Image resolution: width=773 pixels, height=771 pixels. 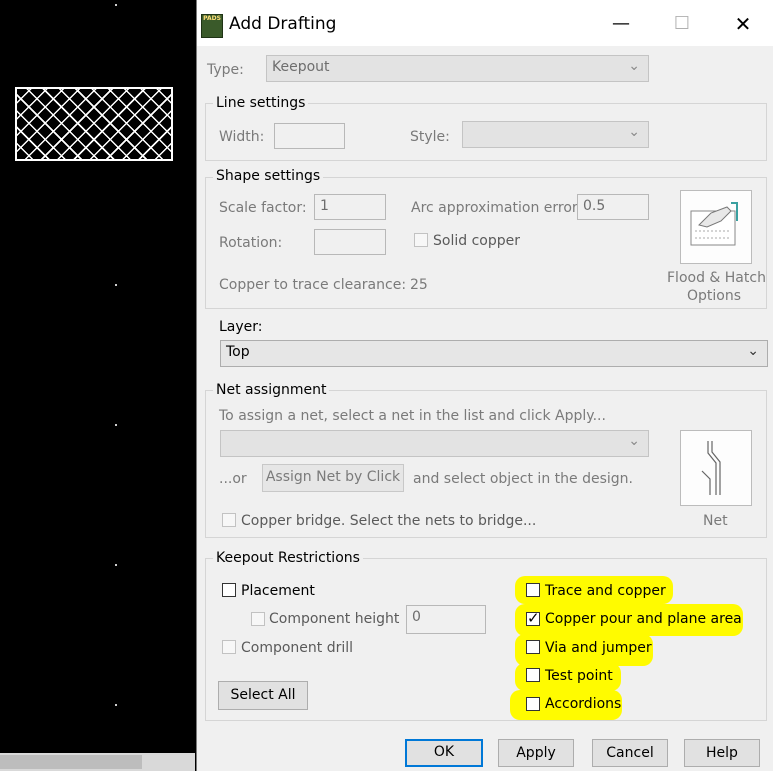 What do you see at coordinates (71, 762) in the screenshot?
I see `scrollbar-thumb` at bounding box center [71, 762].